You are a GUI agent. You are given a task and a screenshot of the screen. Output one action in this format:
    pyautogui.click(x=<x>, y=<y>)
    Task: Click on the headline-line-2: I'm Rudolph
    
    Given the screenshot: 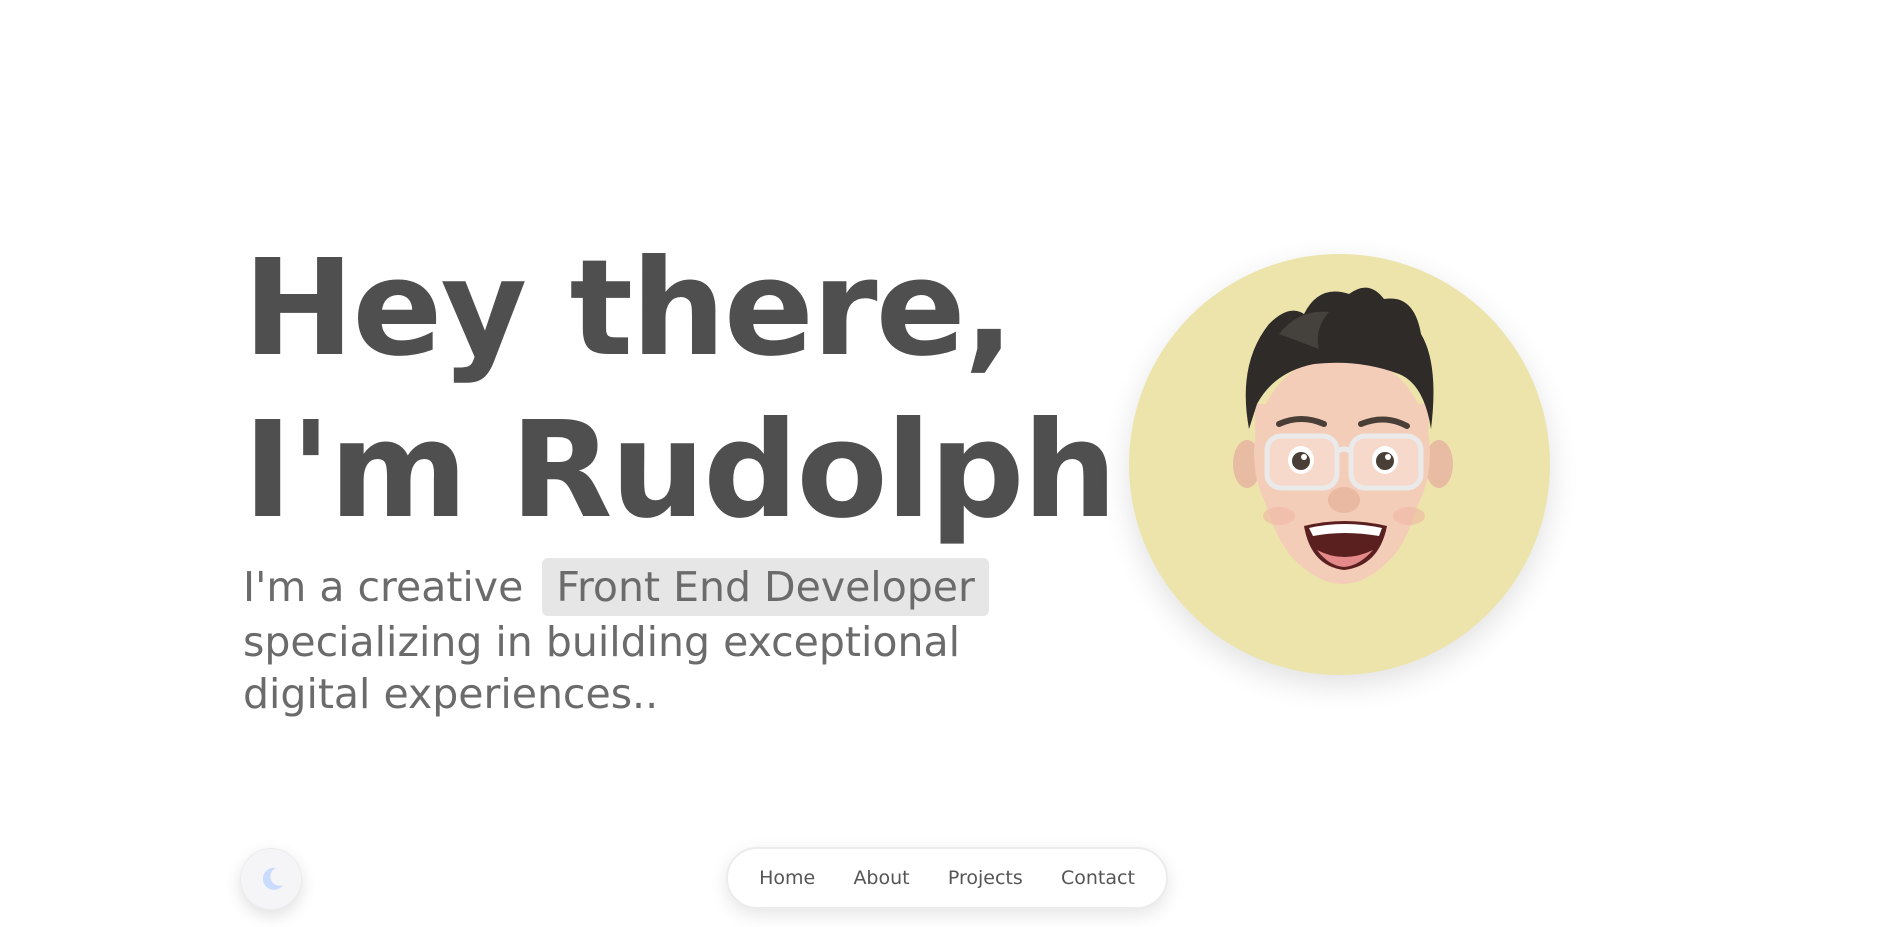 What is the action you would take?
    pyautogui.click(x=680, y=471)
    